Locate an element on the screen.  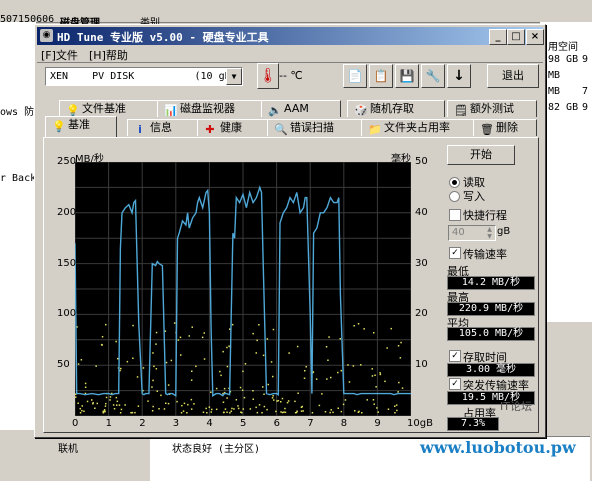
tab-file-benchmark: 💡 文件基准 is located at coordinates (113, 108).